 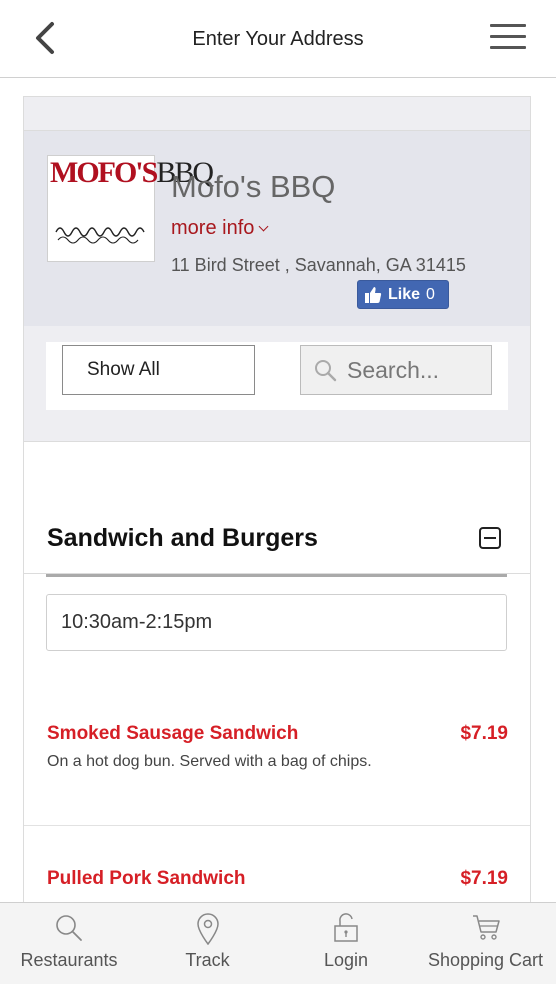 I want to click on logo-tagline-scribble, so click(x=100, y=235).